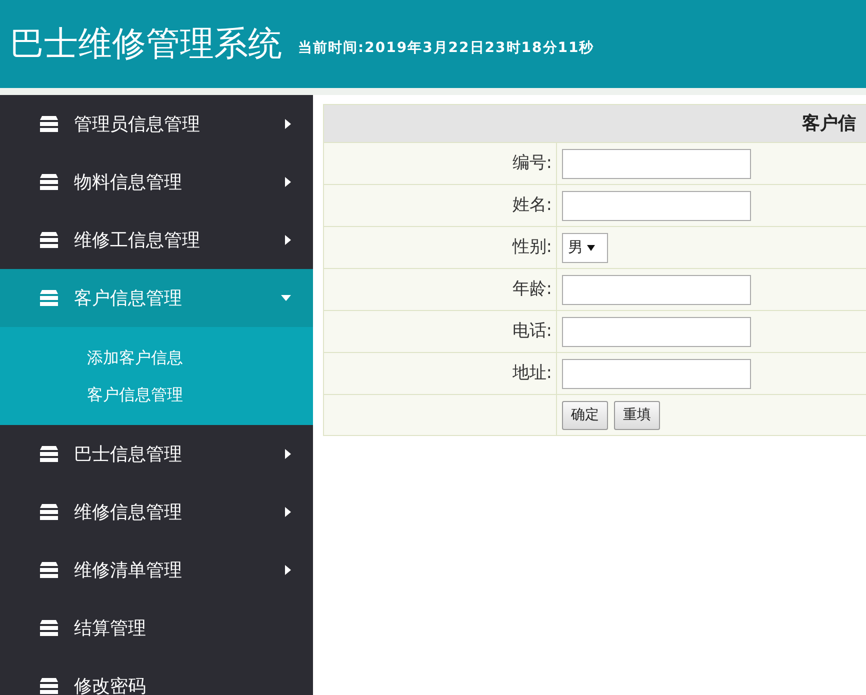 The image size is (866, 695). What do you see at coordinates (532, 373) in the screenshot?
I see `field-label: 地址:` at bounding box center [532, 373].